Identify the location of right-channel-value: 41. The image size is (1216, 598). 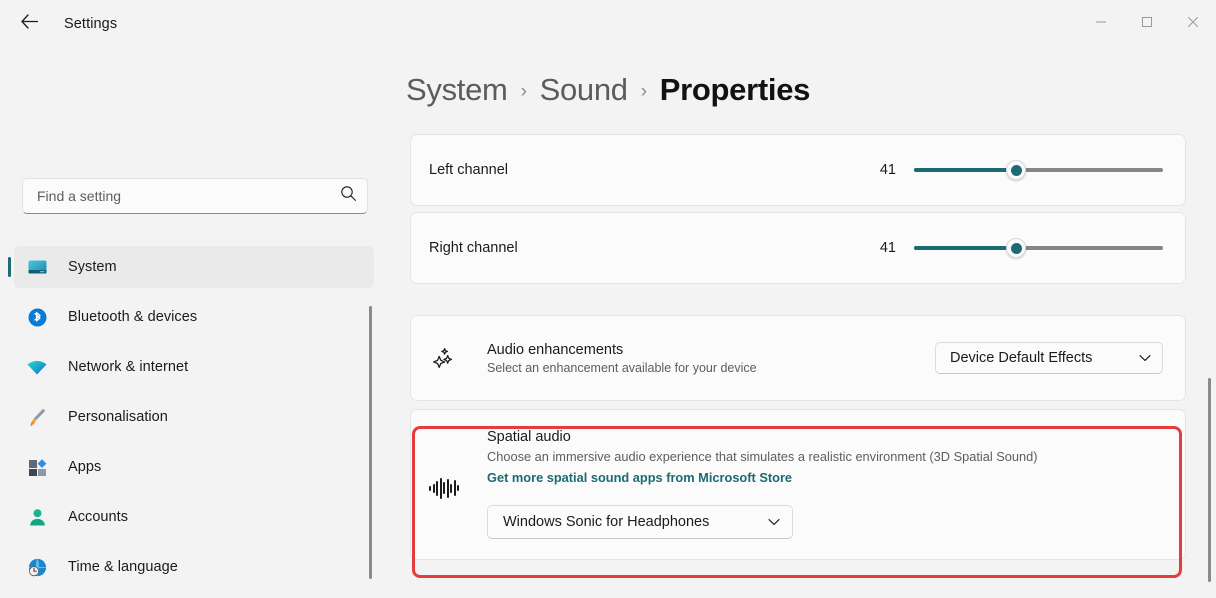
(887, 248).